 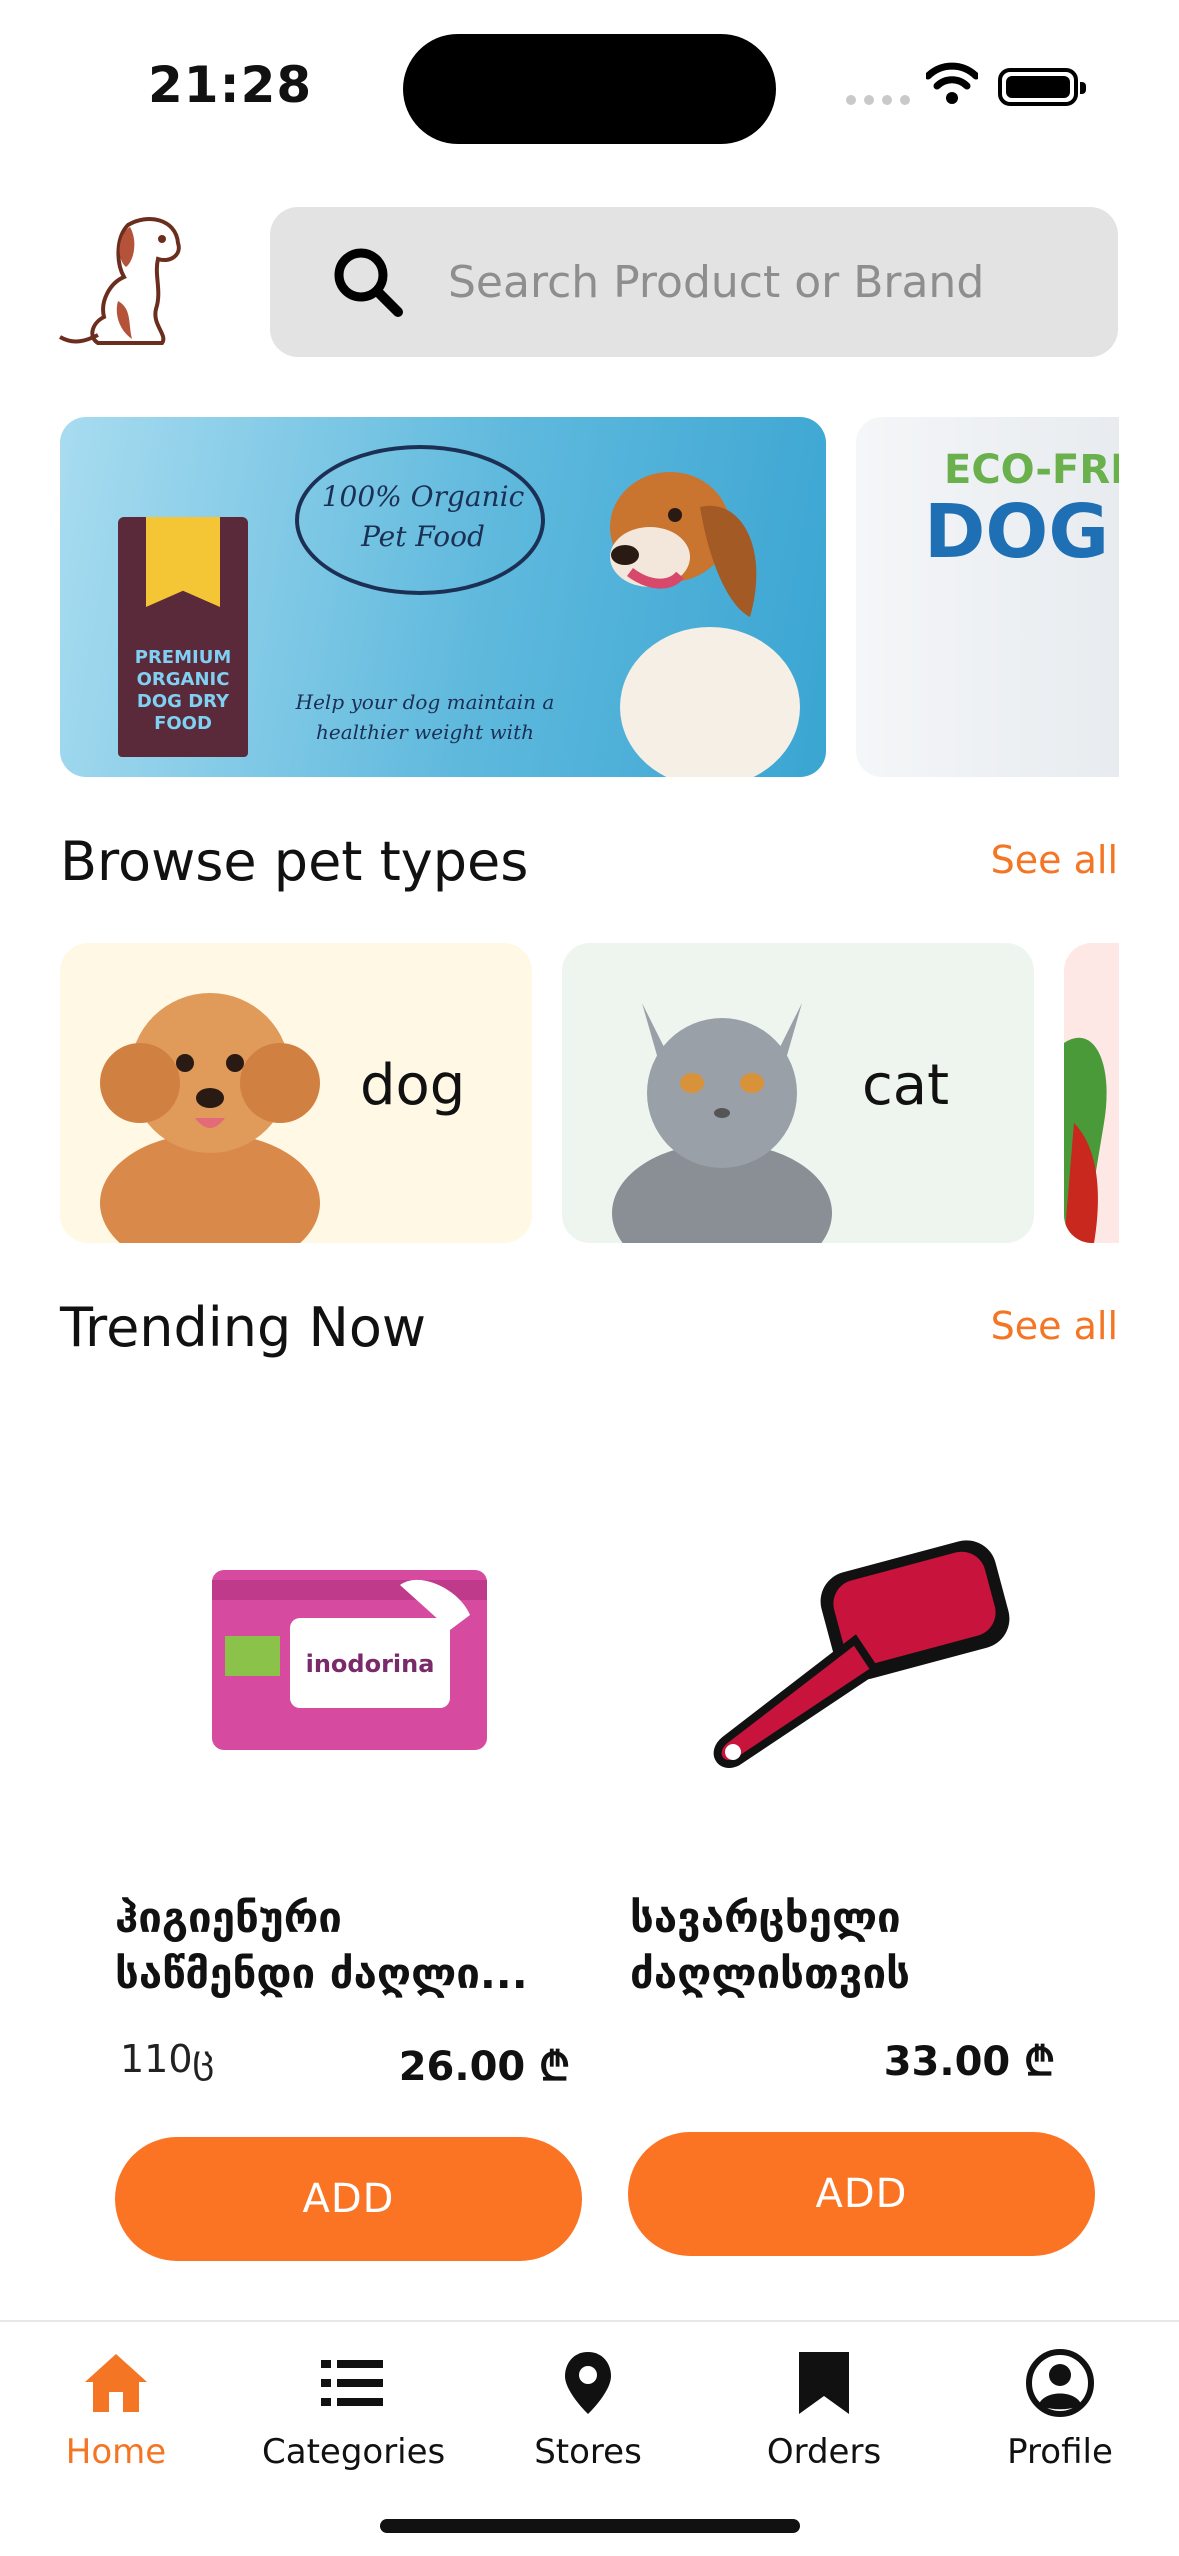 What do you see at coordinates (368, 282) in the screenshot?
I see `search-icon` at bounding box center [368, 282].